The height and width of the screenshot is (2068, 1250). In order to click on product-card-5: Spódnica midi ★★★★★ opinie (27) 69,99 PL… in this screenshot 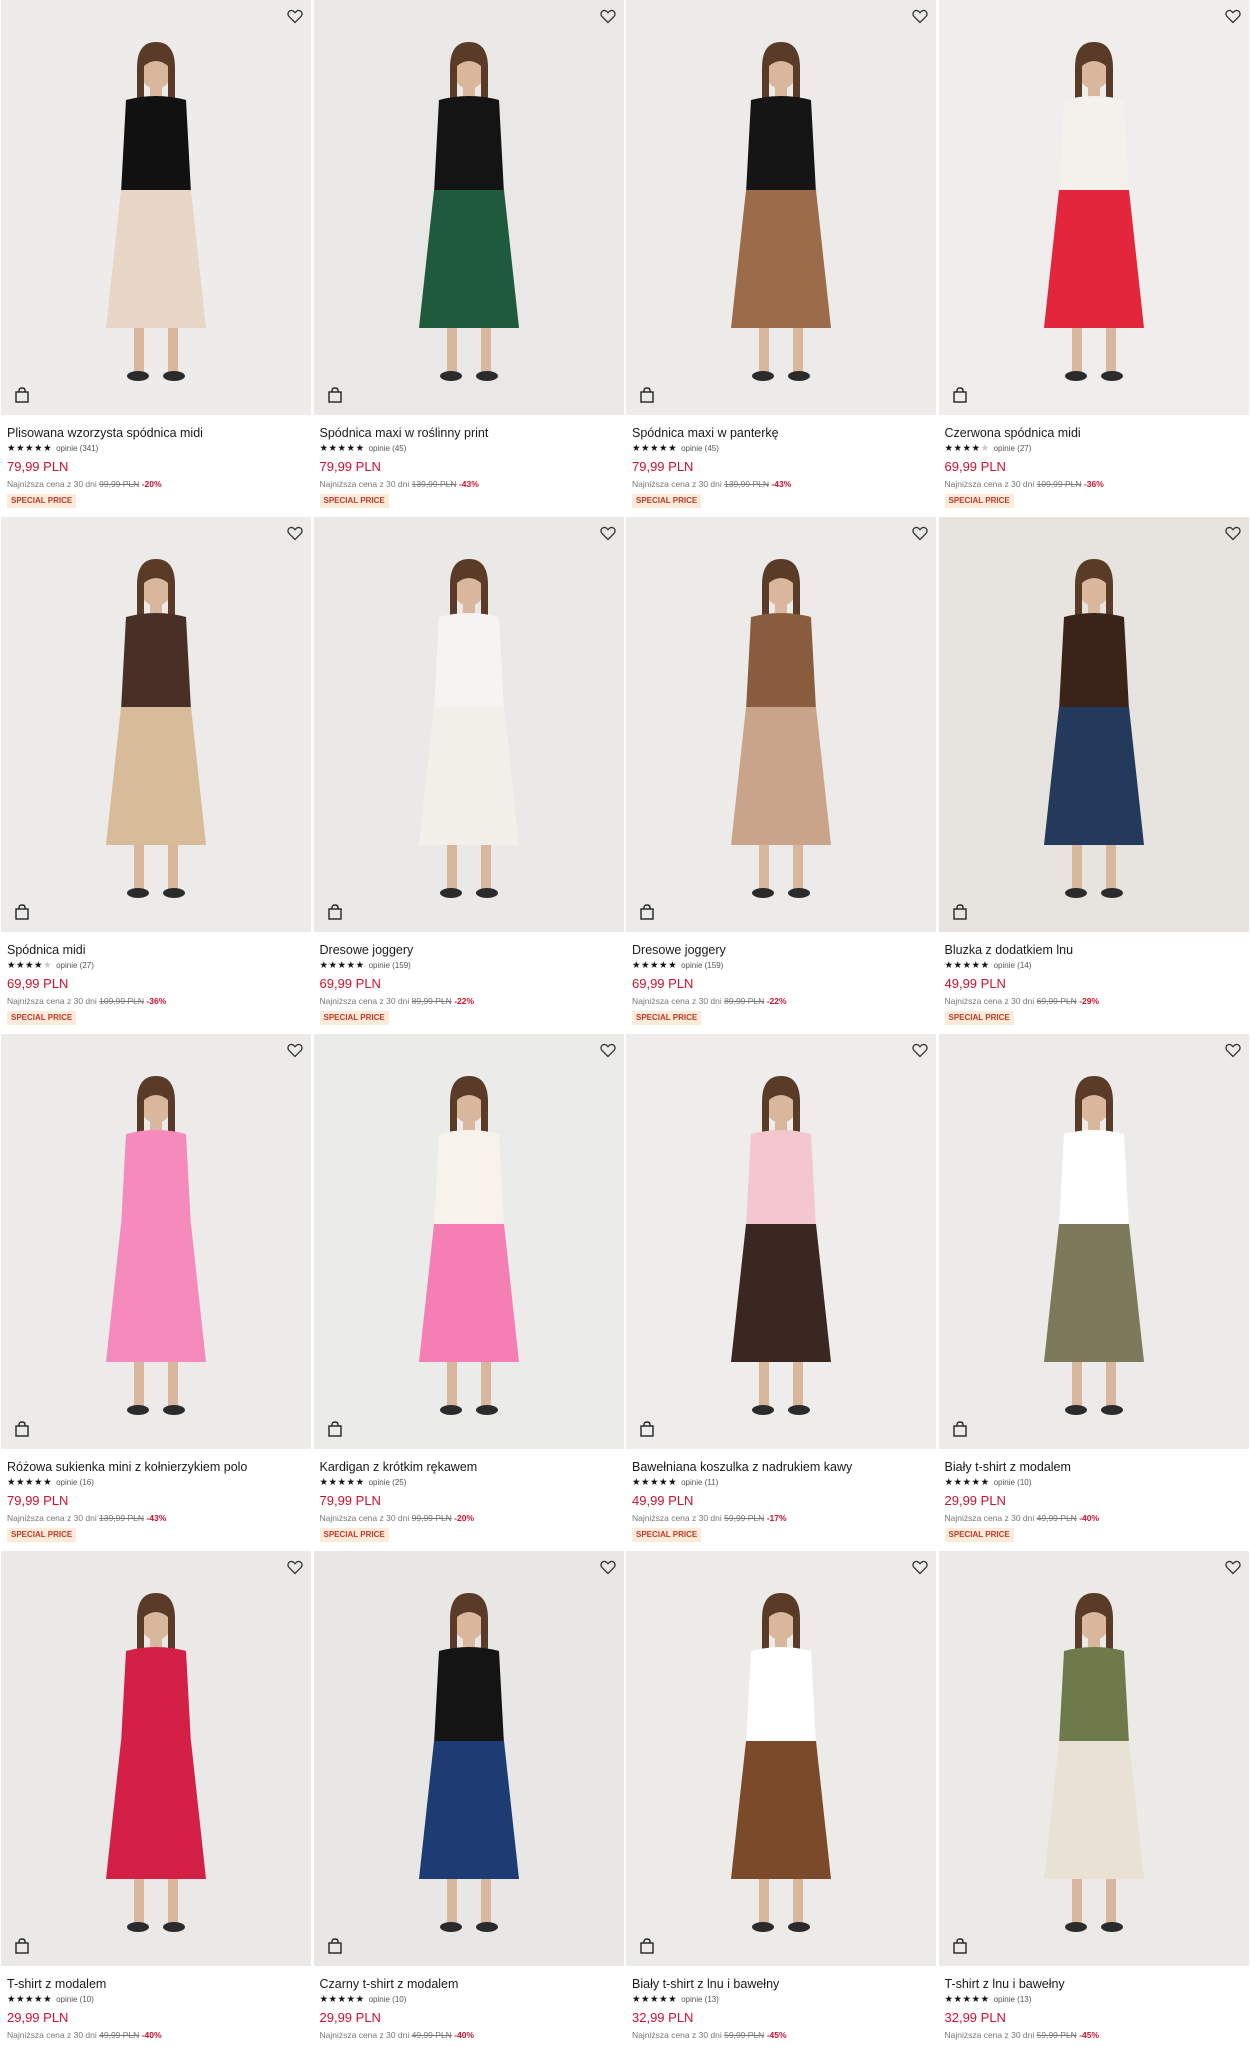, I will do `click(156, 775)`.